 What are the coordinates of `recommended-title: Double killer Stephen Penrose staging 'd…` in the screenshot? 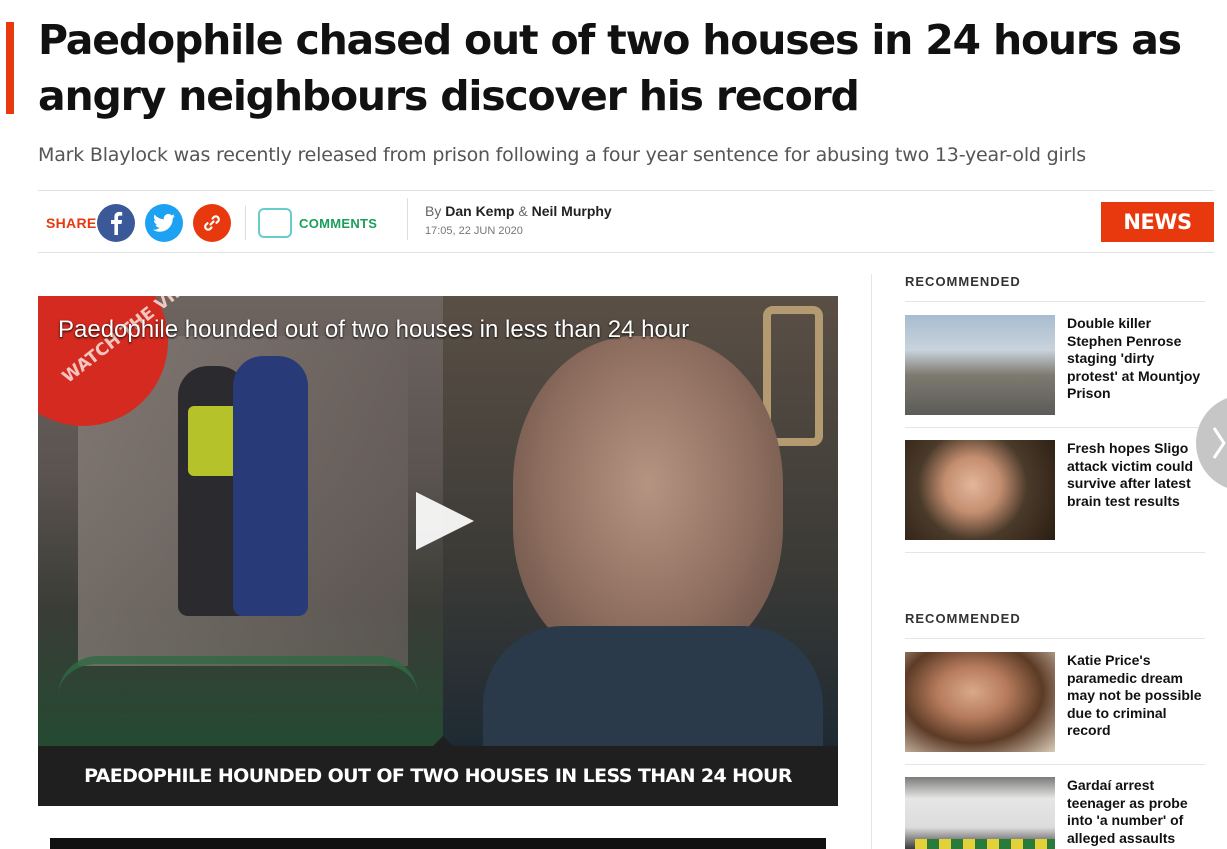 It's located at (1134, 358).